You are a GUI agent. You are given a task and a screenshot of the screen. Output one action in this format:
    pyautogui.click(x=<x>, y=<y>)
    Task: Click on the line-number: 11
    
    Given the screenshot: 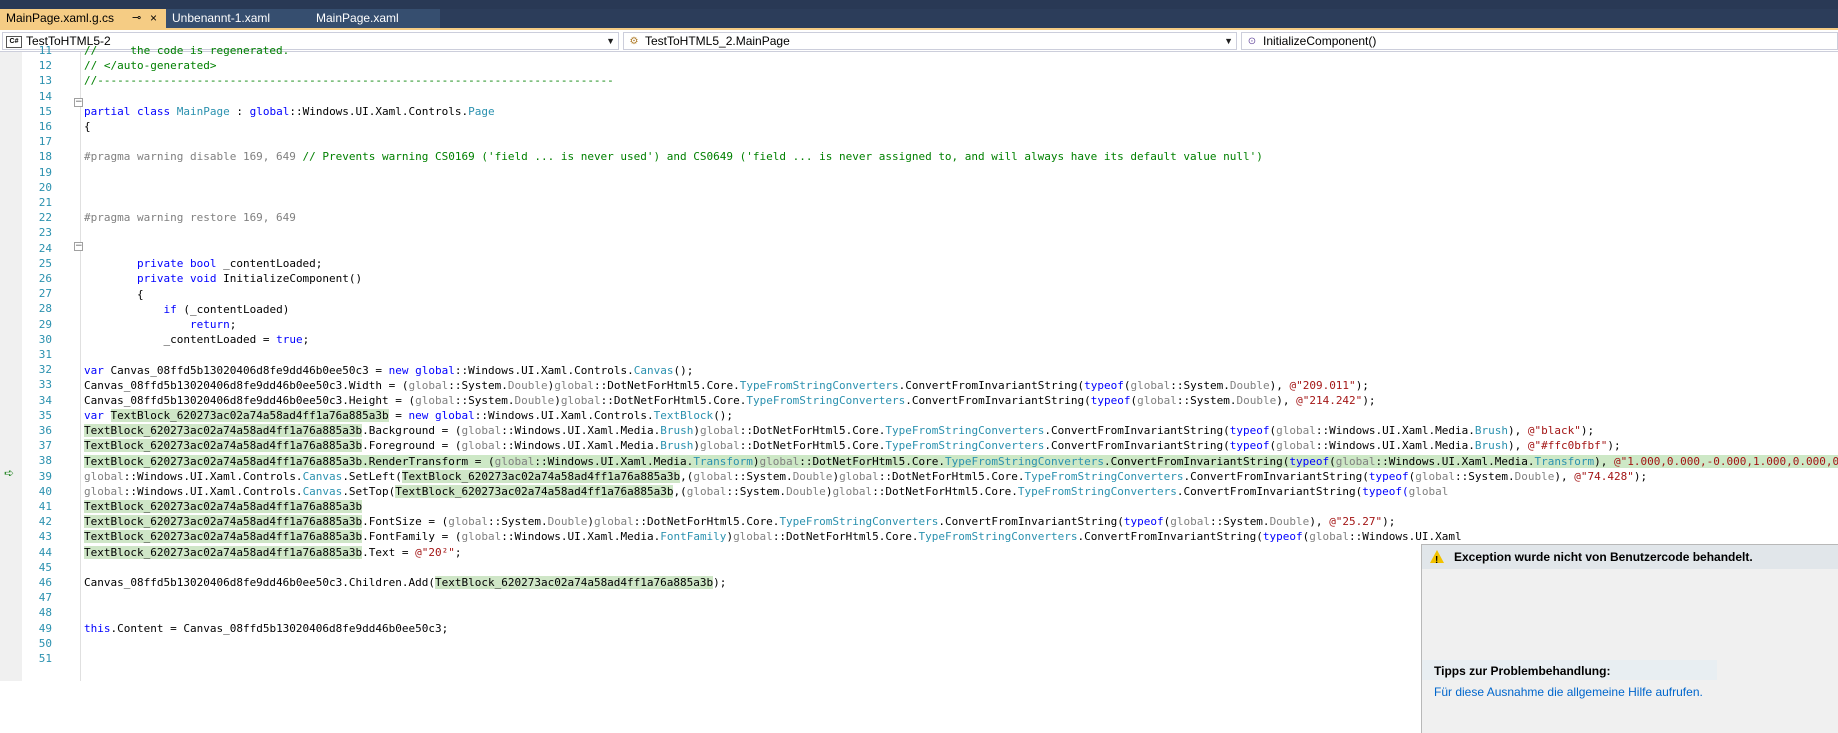 What is the action you would take?
    pyautogui.click(x=45, y=50)
    